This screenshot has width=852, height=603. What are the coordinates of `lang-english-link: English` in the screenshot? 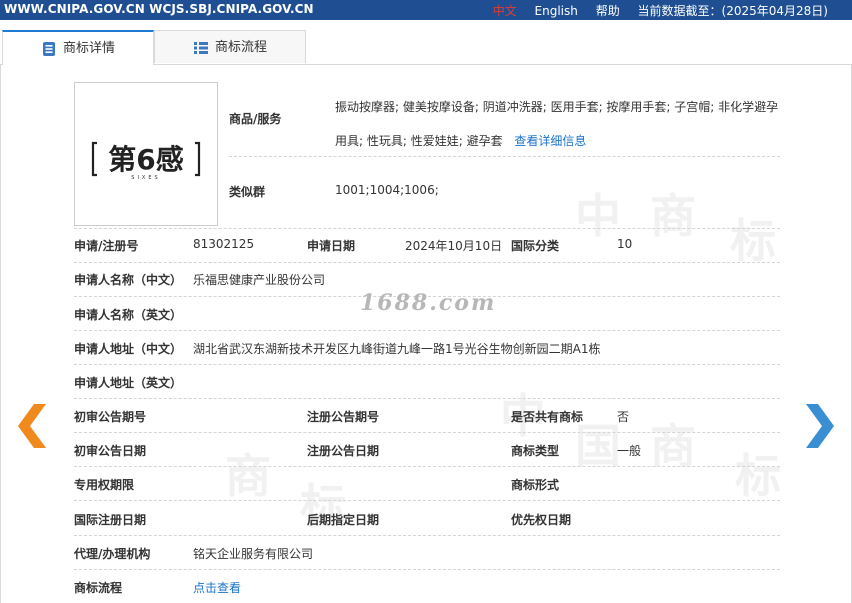 It's located at (556, 11).